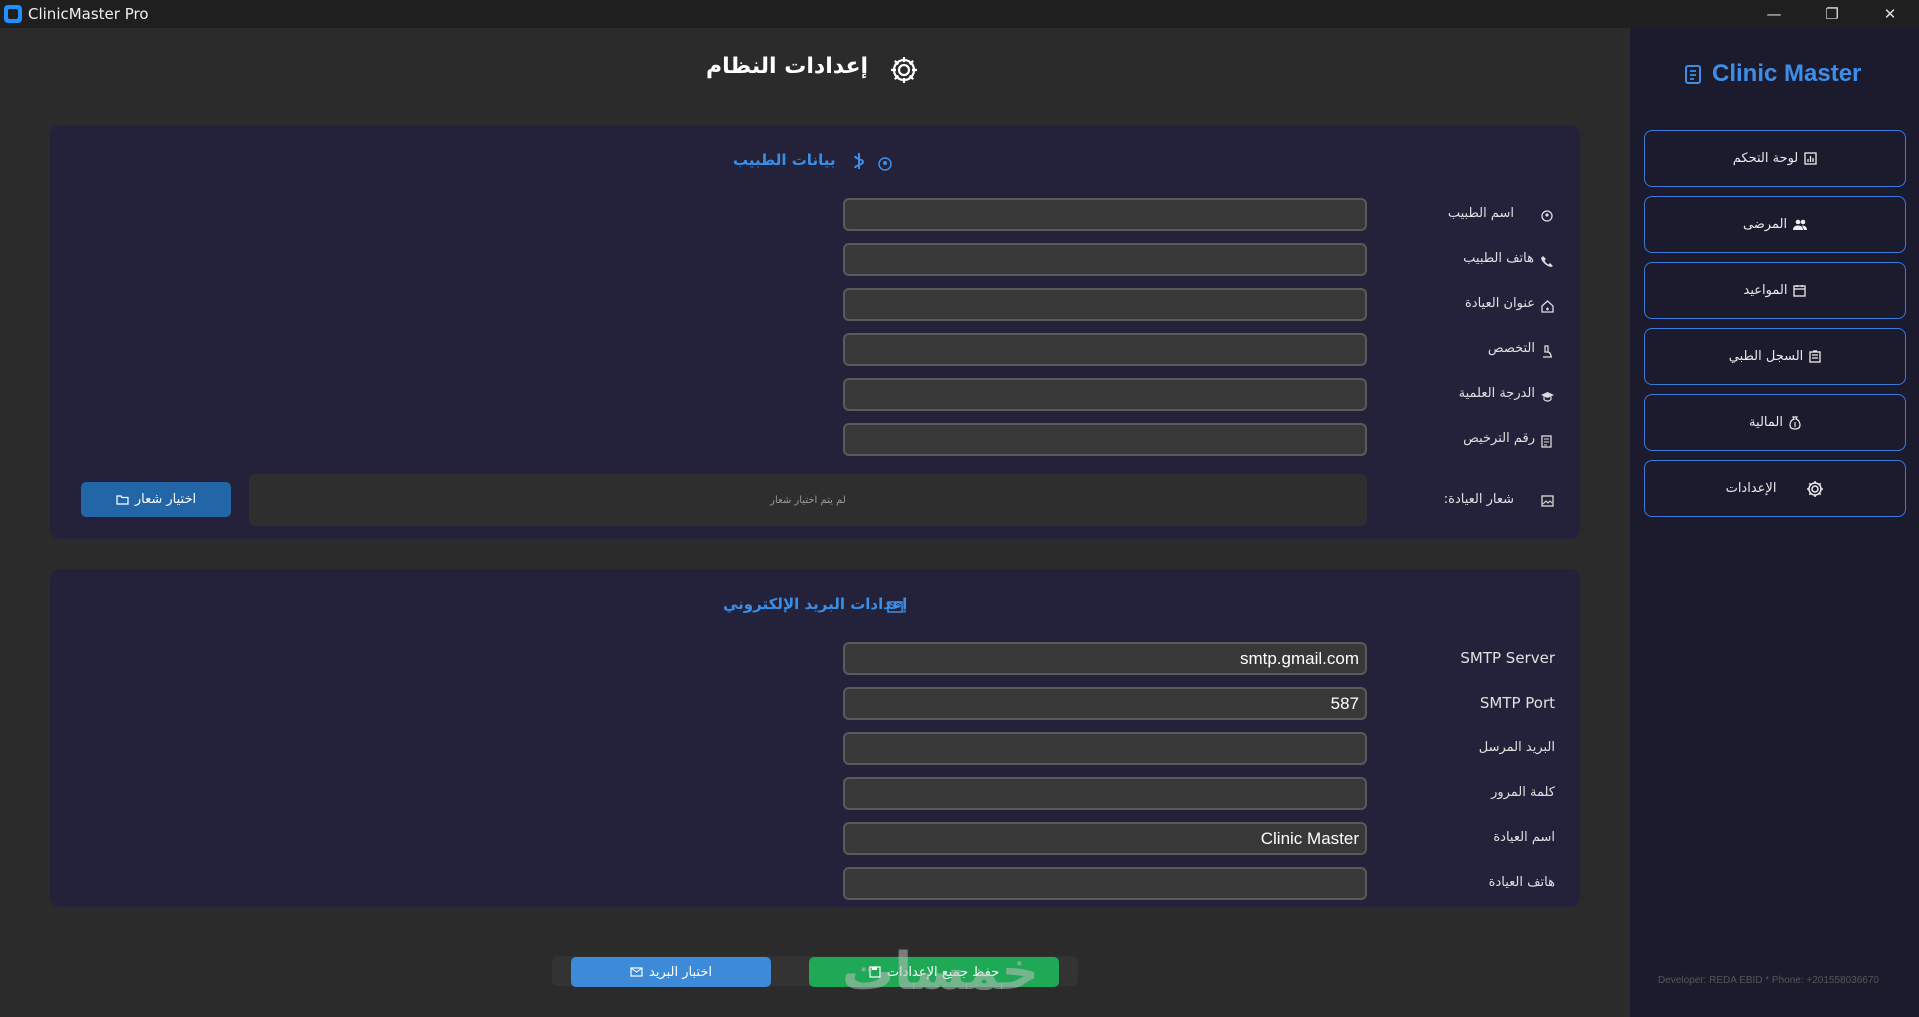 Image resolution: width=1919 pixels, height=1017 pixels. Describe the element at coordinates (1523, 792) in the screenshot. I see `password-label: كلمة المرور` at that location.